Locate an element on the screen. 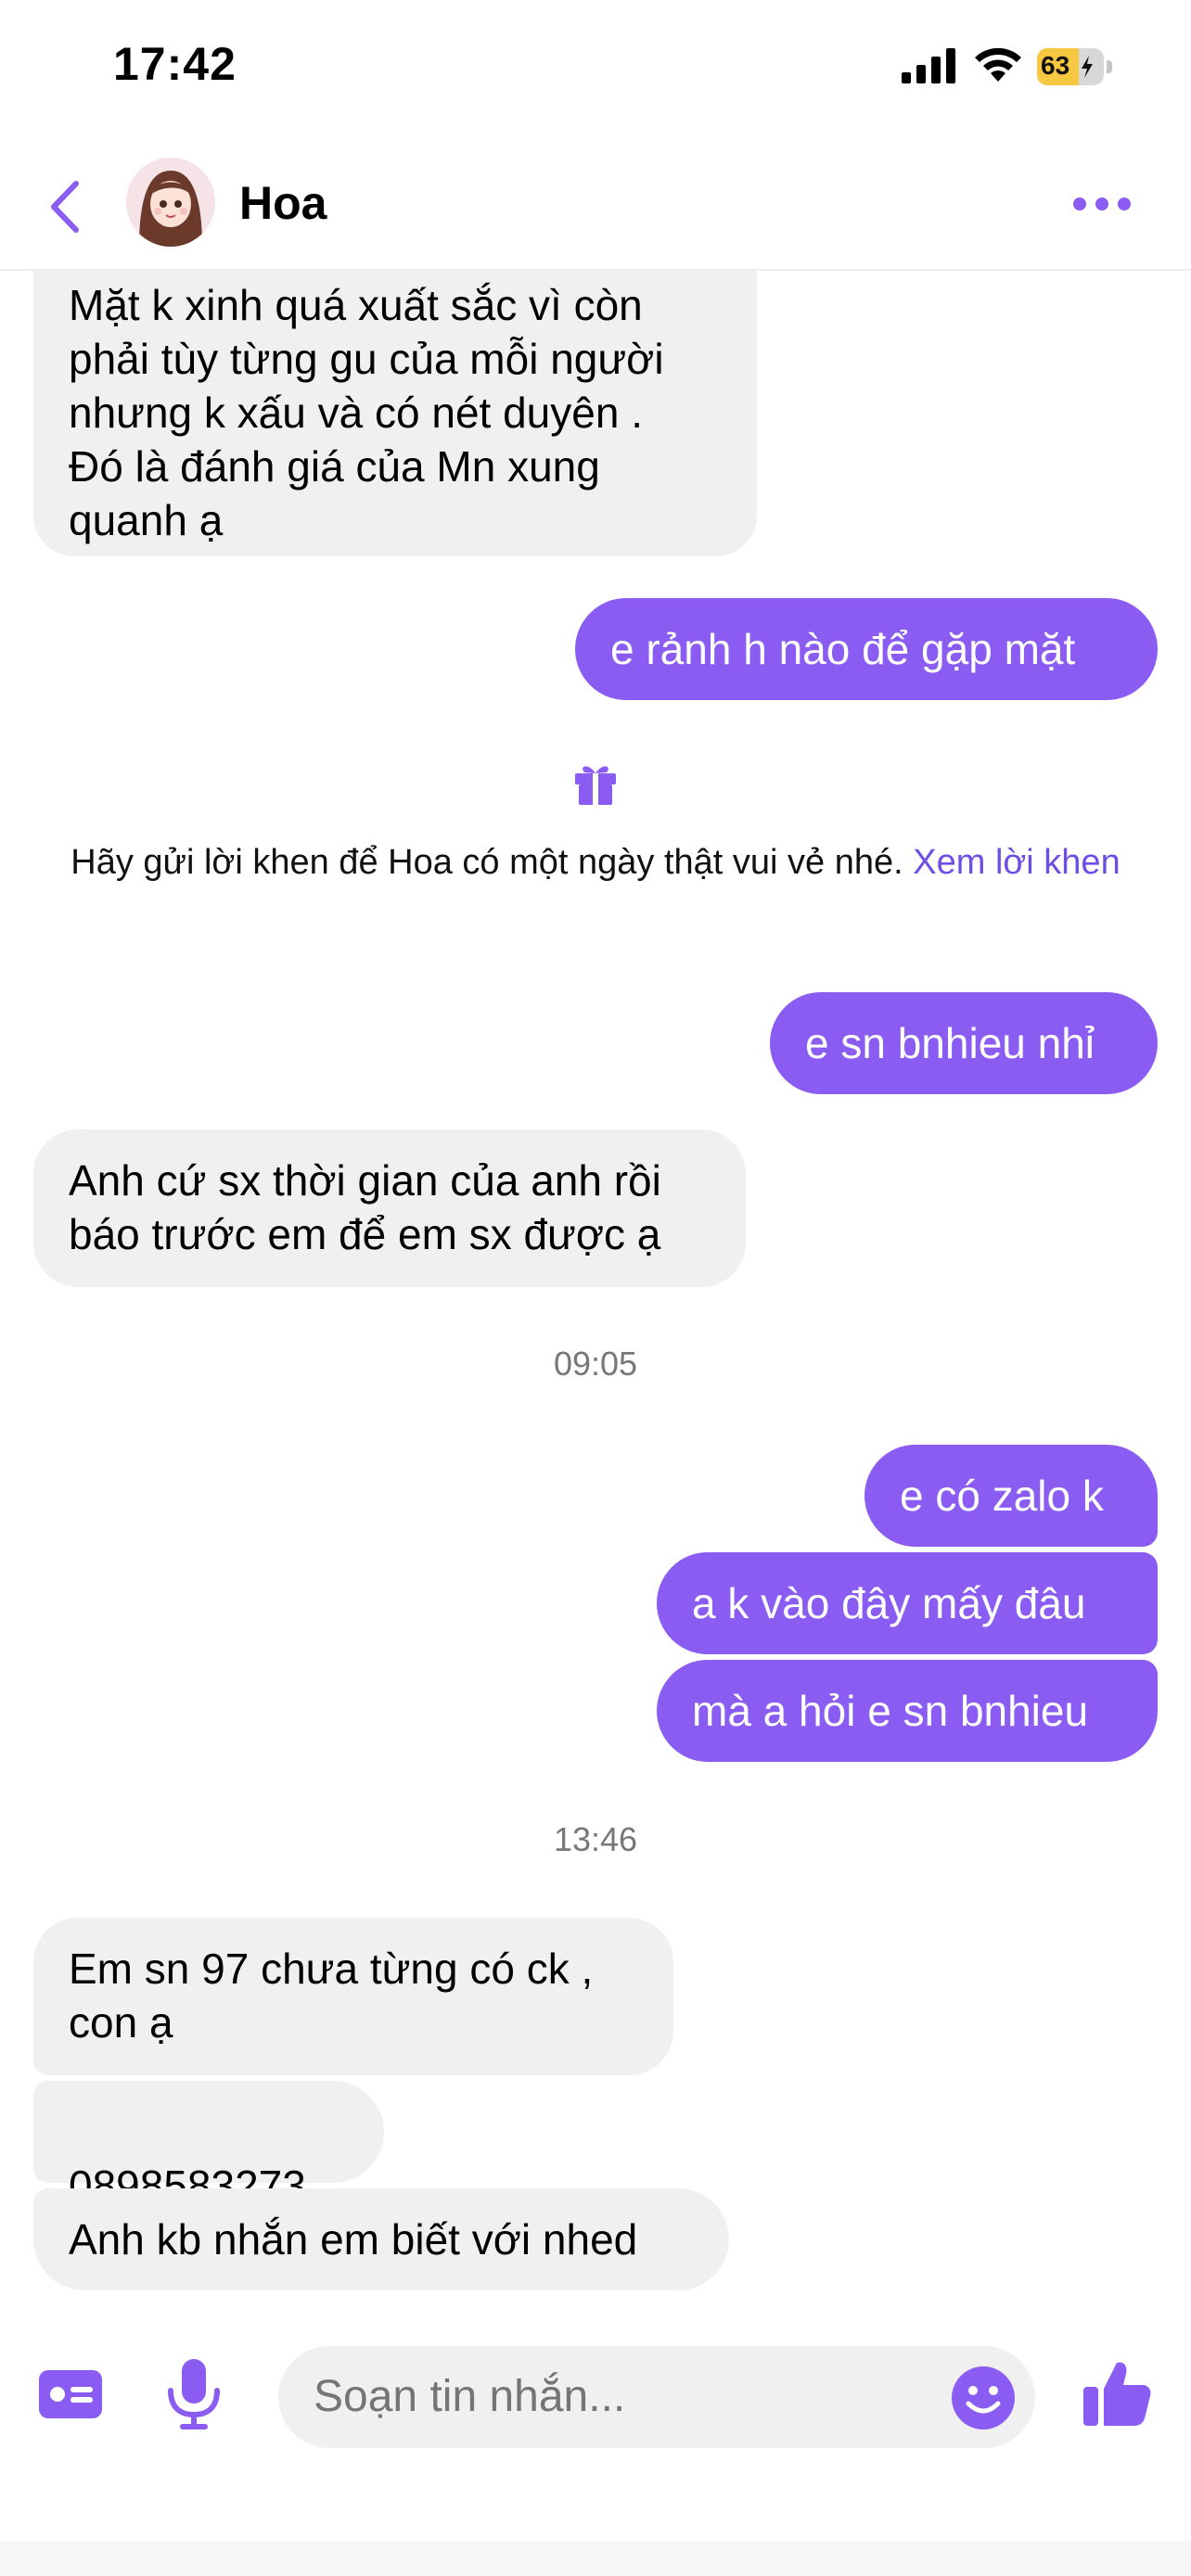 This screenshot has width=1191, height=2576. back-chevron-icon is located at coordinates (66, 207).